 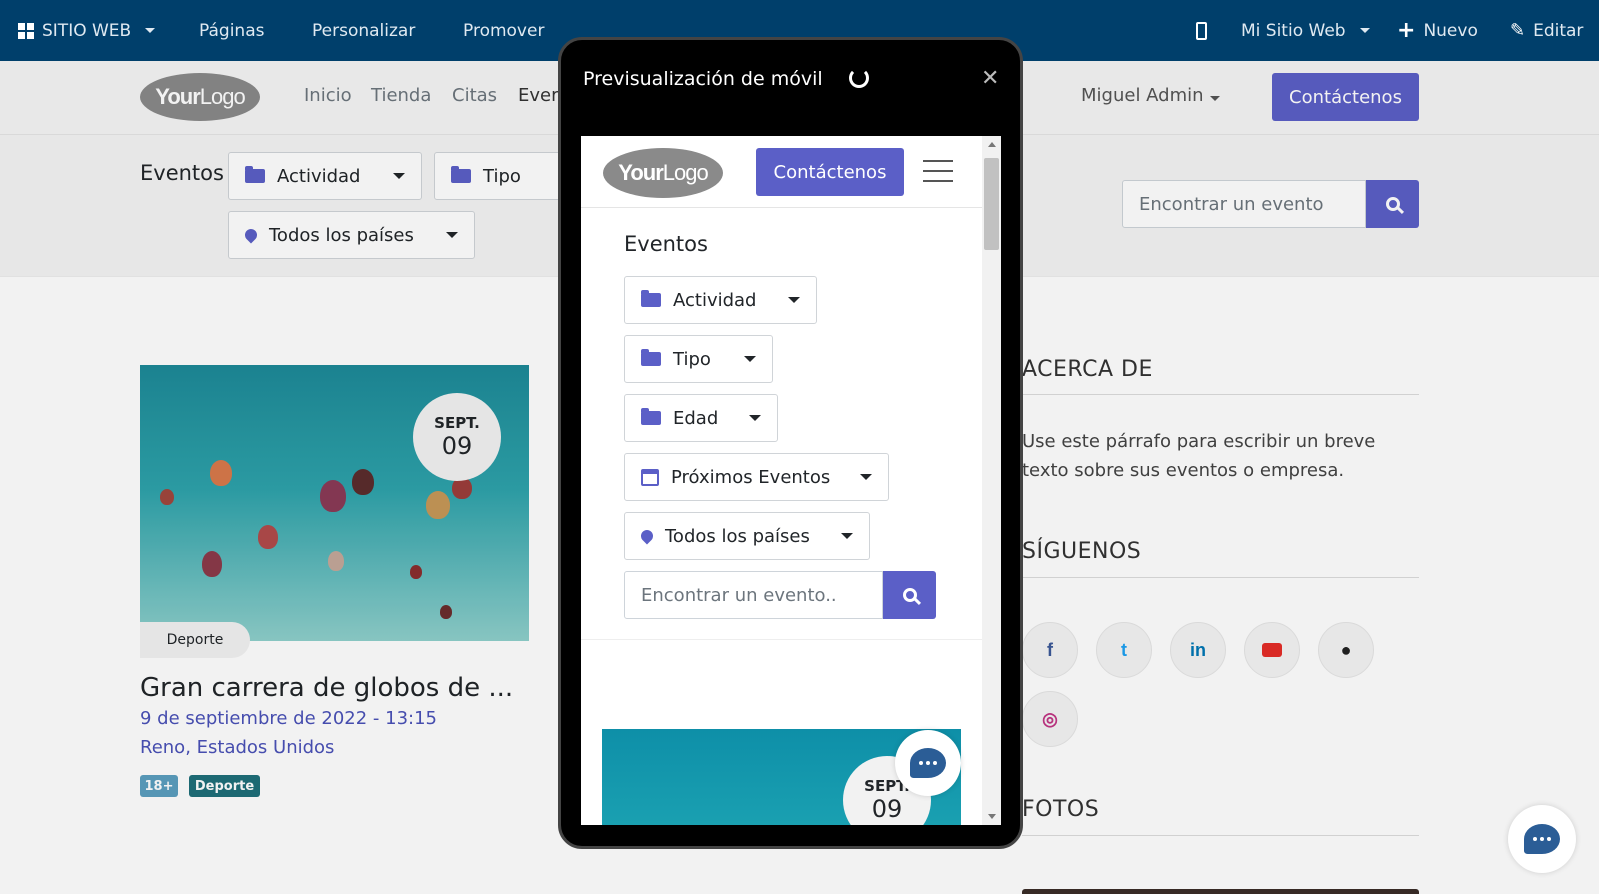 What do you see at coordinates (200, 97) in the screenshot?
I see `site-logo: Your Logo` at bounding box center [200, 97].